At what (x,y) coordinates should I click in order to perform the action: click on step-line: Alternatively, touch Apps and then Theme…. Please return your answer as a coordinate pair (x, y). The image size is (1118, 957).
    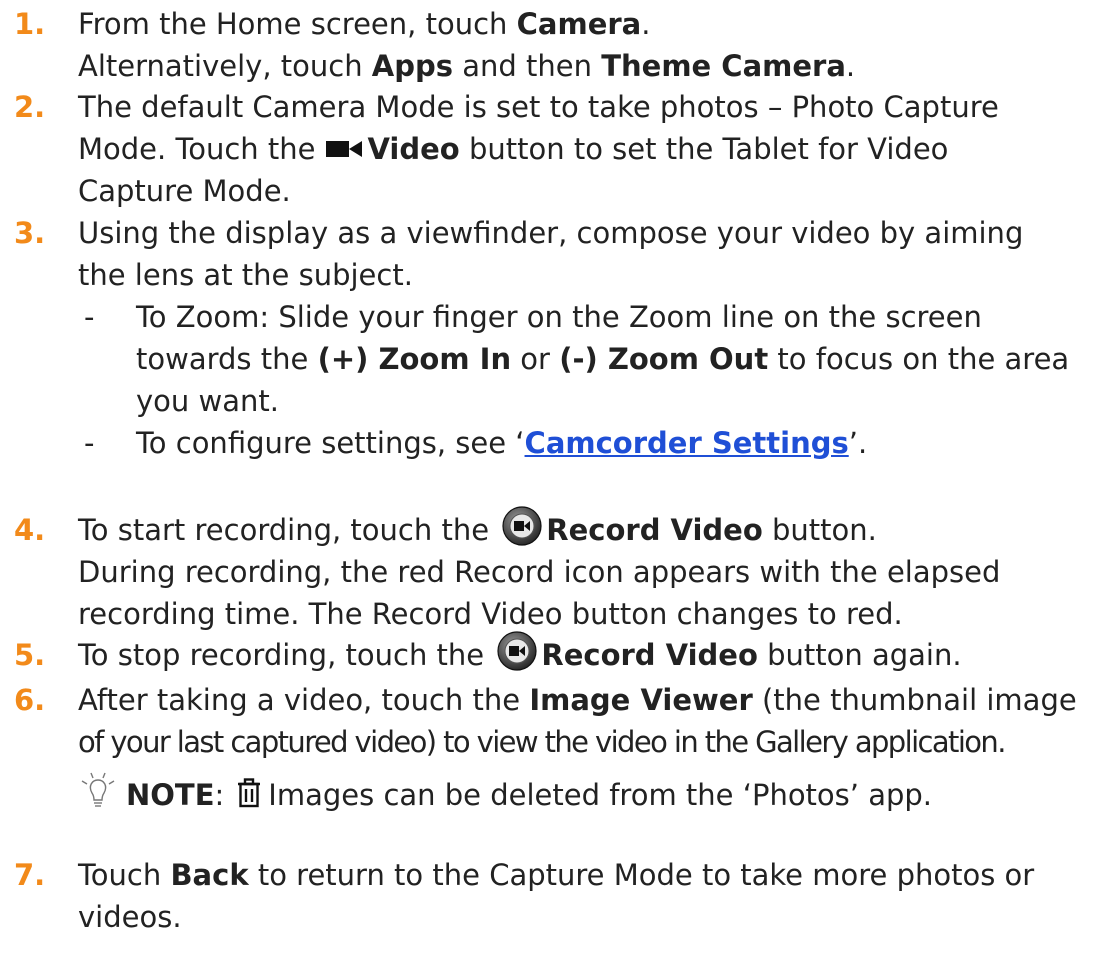
    Looking at the image, I should click on (593, 66).